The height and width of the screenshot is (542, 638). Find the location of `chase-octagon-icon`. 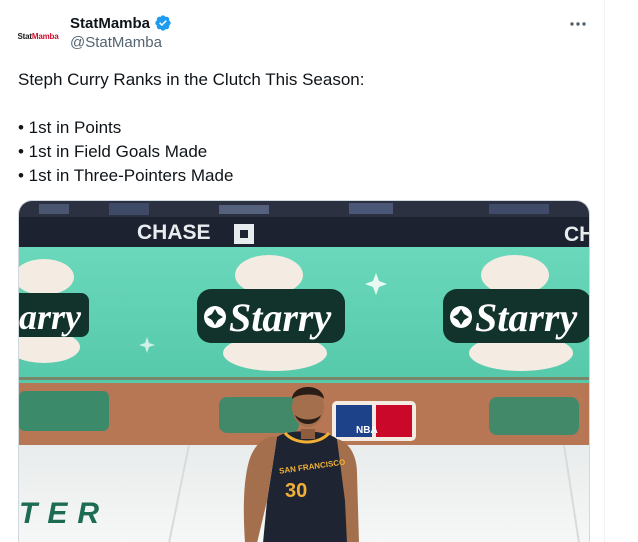

chase-octagon-icon is located at coordinates (244, 234).